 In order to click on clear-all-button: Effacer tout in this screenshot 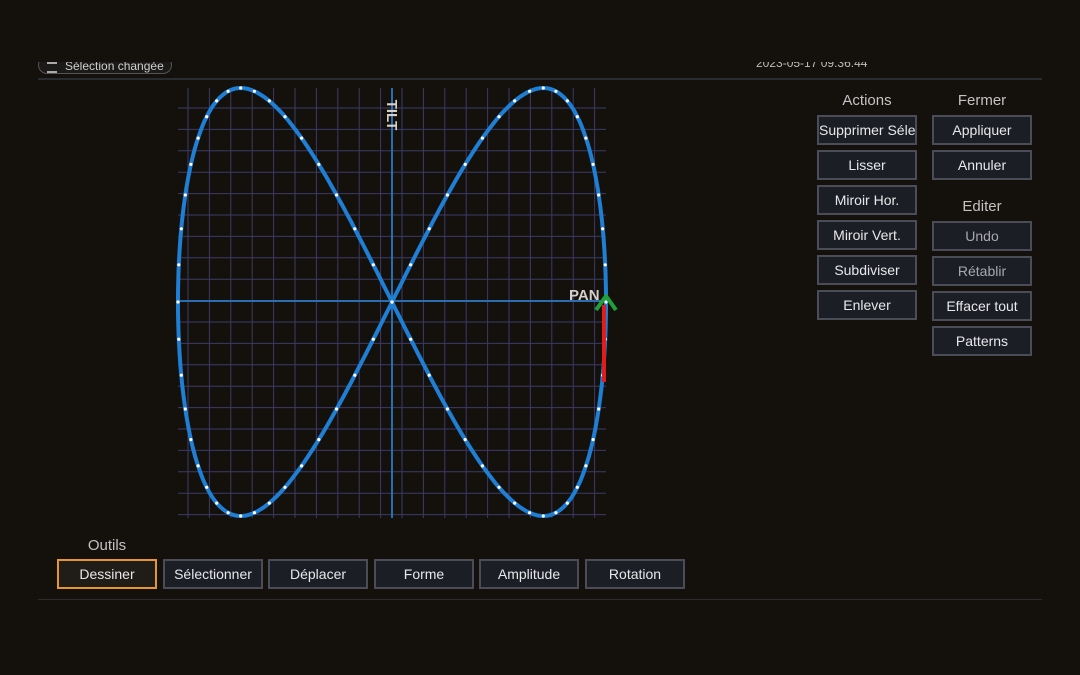, I will do `click(982, 306)`.